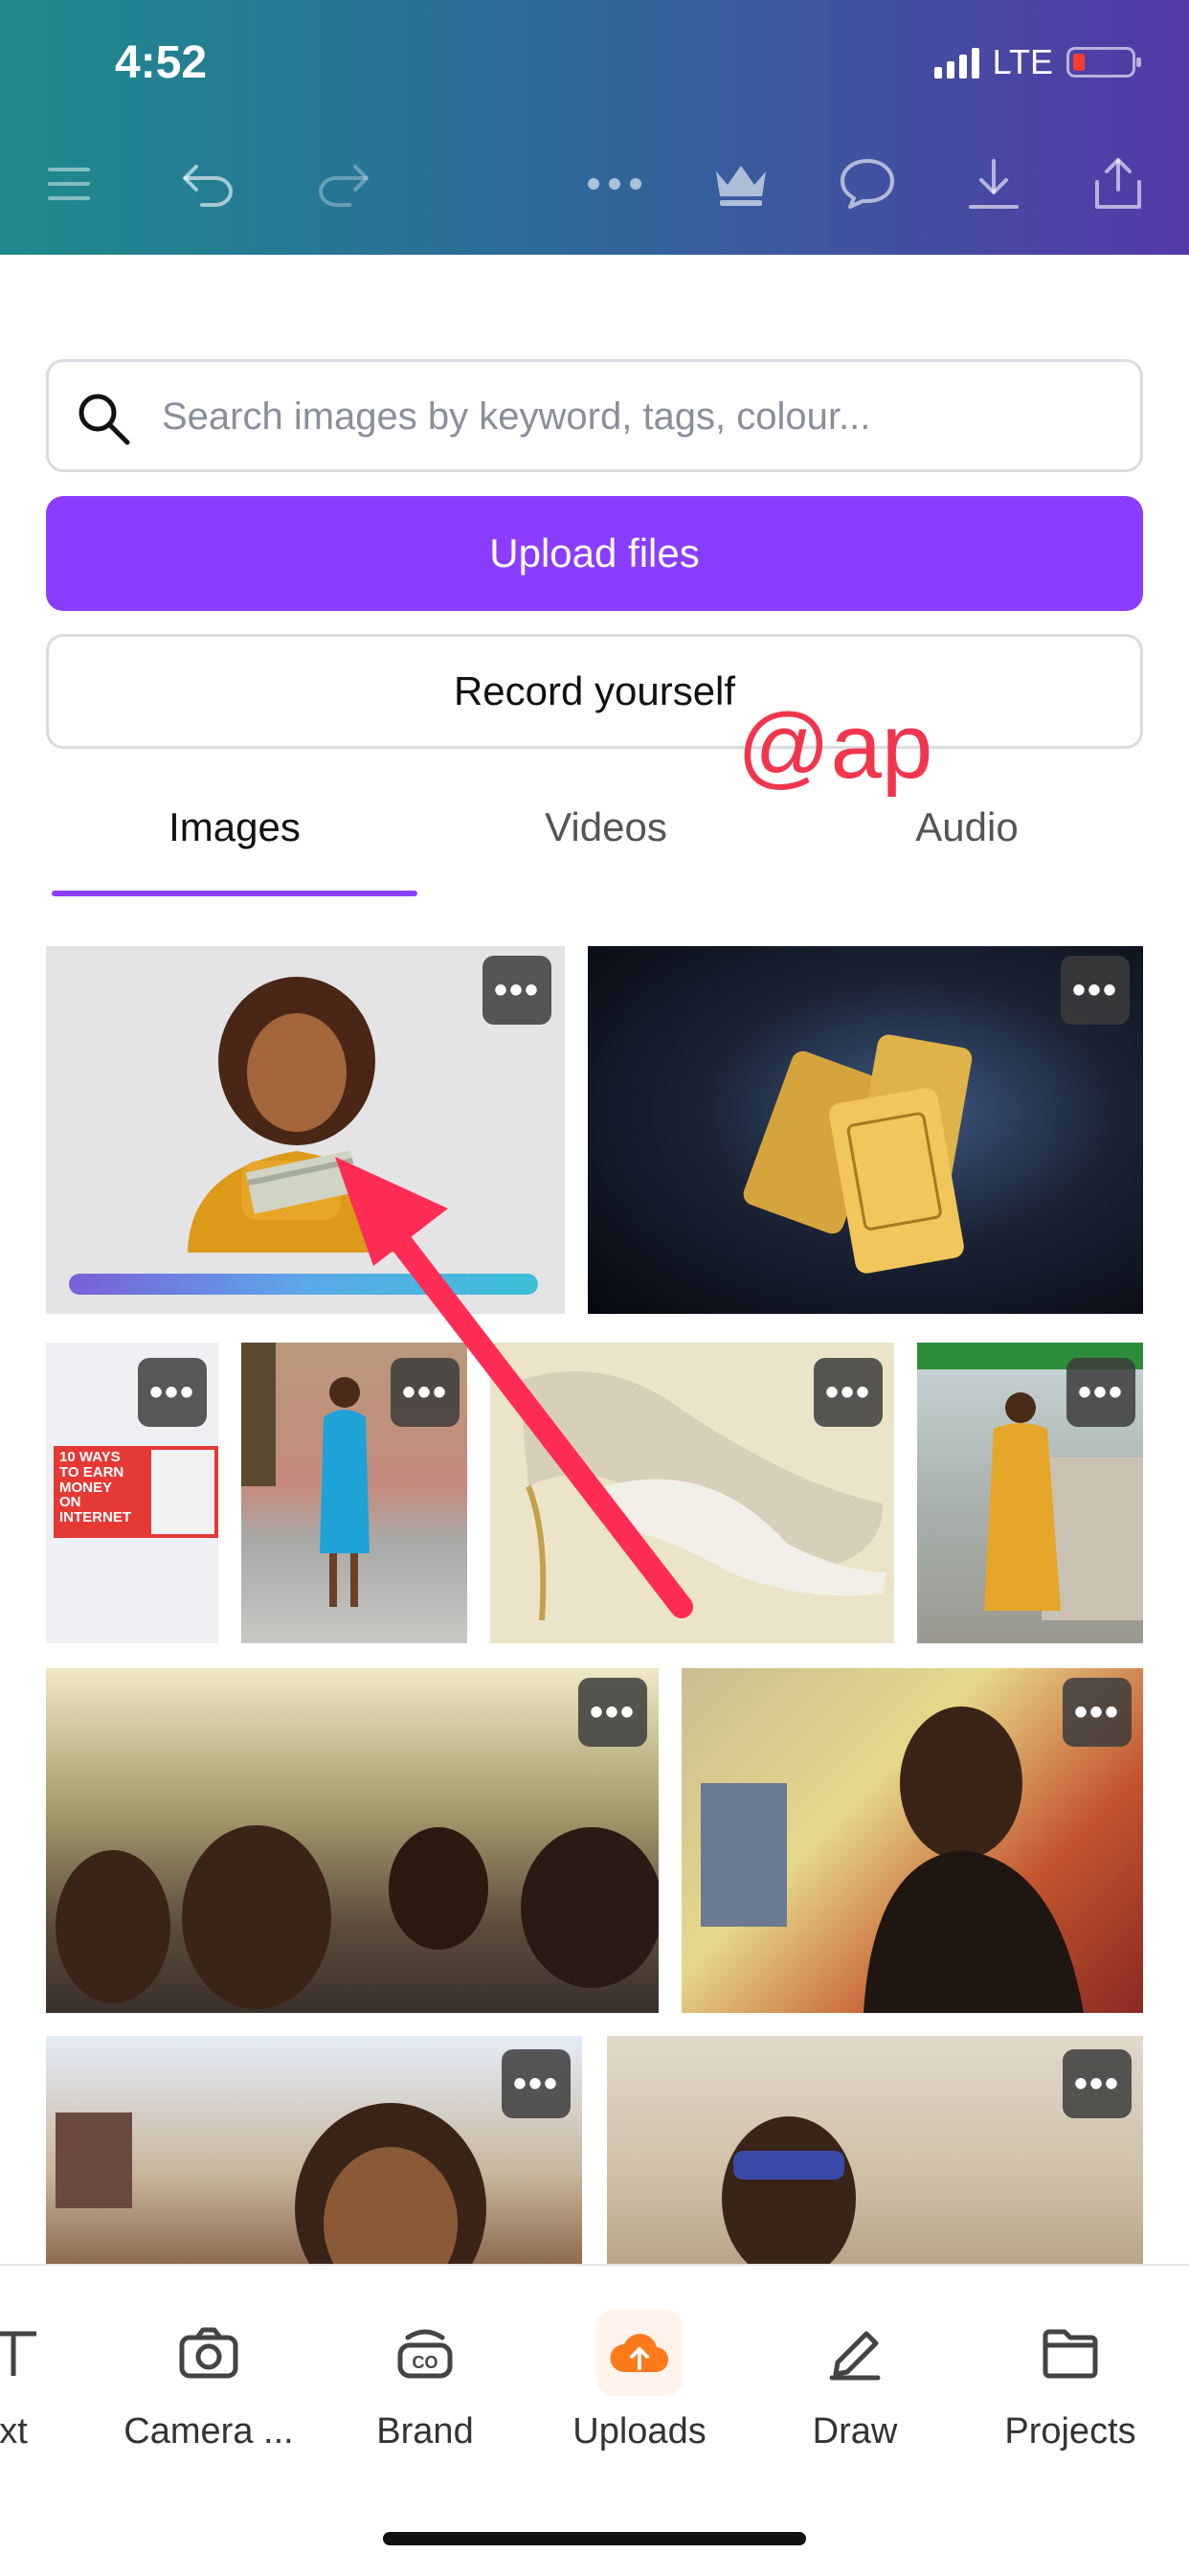 This screenshot has width=1189, height=2576. I want to click on thumbnail-hall-audience: •••, so click(352, 1840).